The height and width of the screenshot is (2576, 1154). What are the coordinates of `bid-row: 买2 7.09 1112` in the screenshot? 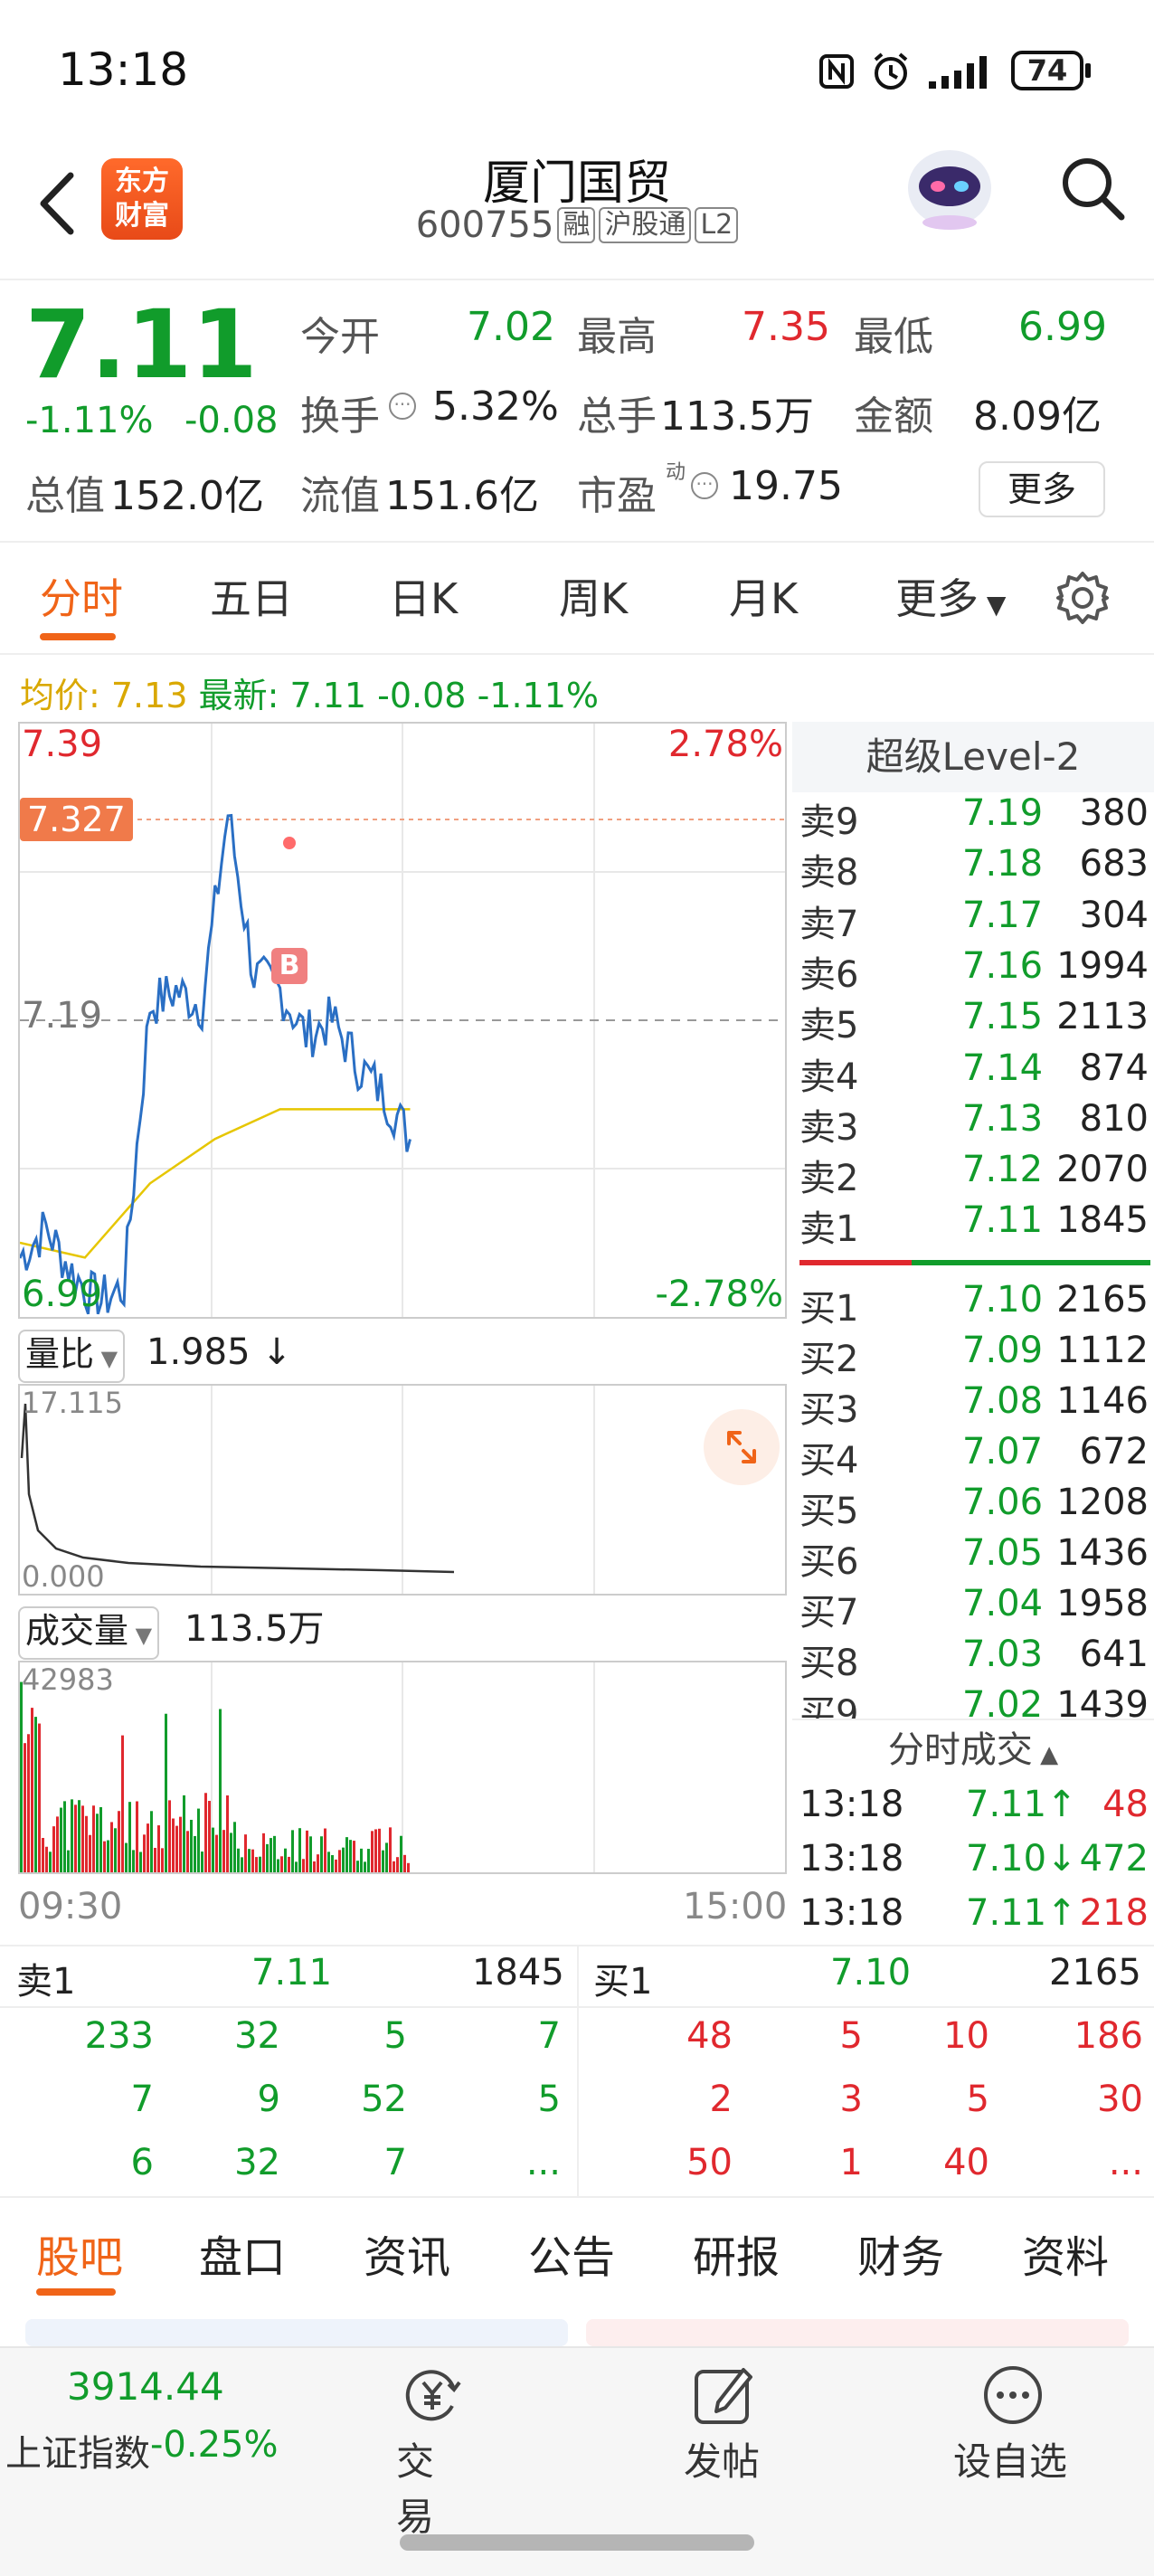 It's located at (976, 1355).